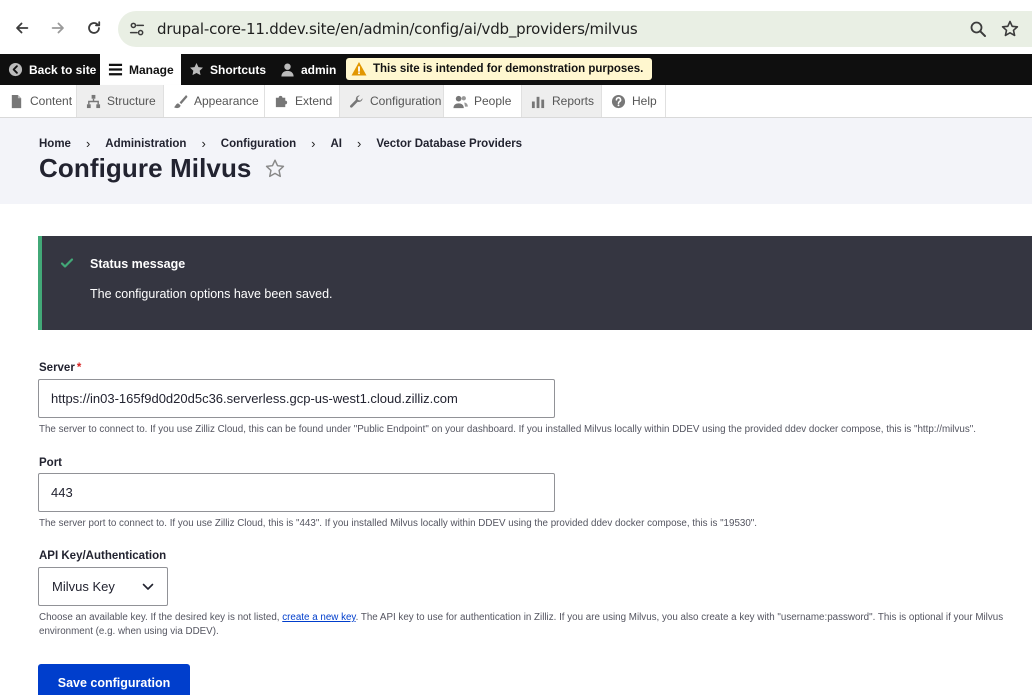 The width and height of the screenshot is (1032, 695). Describe the element at coordinates (79, 368) in the screenshot. I see `required-marker: *` at that location.